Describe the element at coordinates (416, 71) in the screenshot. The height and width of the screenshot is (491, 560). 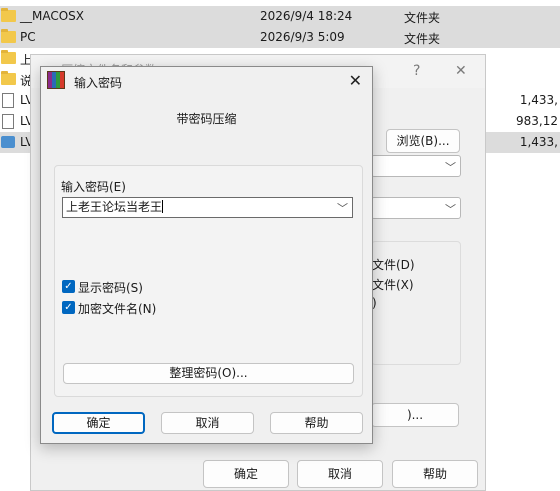
I see `help-icon: ?` at that location.